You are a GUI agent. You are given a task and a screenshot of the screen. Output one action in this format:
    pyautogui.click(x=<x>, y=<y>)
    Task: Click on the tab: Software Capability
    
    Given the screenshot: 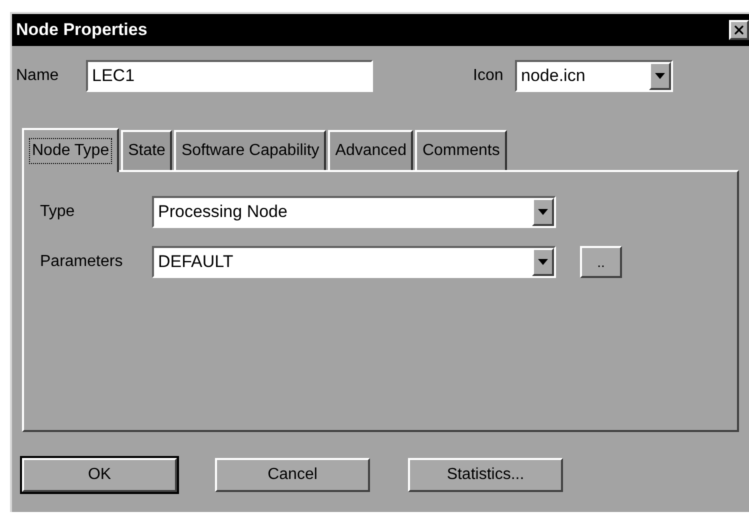 What is the action you would take?
    pyautogui.click(x=250, y=150)
    